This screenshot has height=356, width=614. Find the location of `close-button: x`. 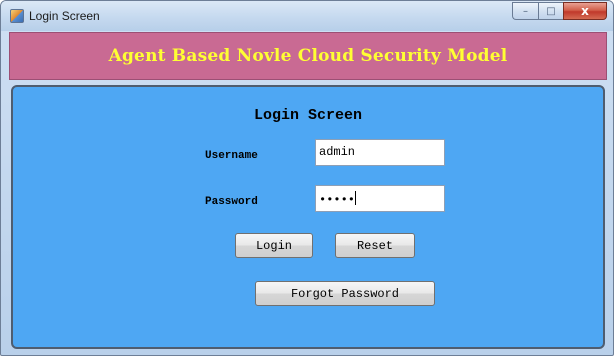

close-button: x is located at coordinates (585, 11).